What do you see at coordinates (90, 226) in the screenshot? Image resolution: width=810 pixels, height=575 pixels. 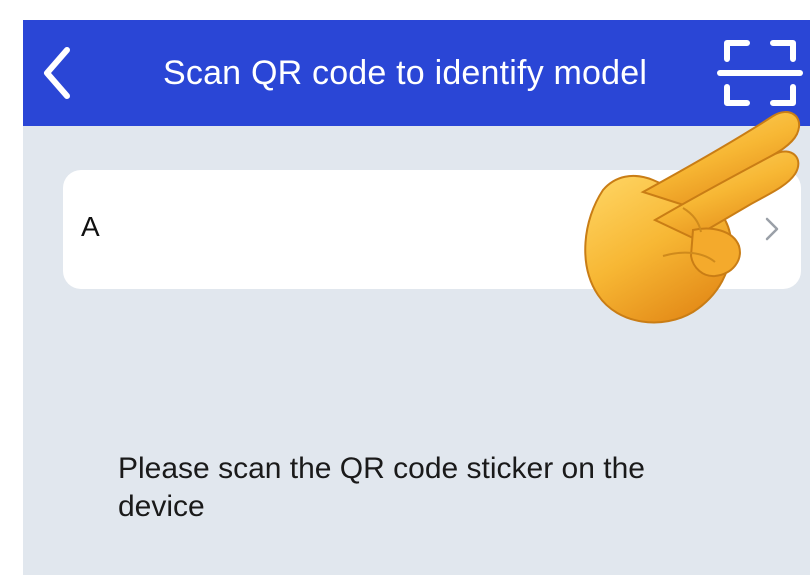 I see `model-label: A` at bounding box center [90, 226].